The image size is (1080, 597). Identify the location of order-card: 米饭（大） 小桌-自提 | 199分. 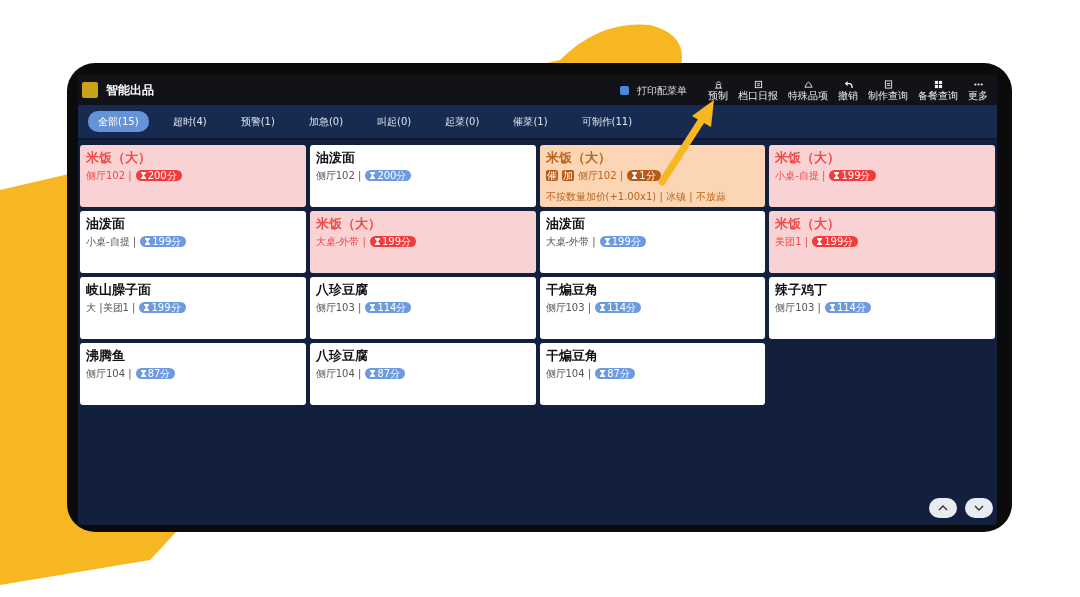
(882, 176).